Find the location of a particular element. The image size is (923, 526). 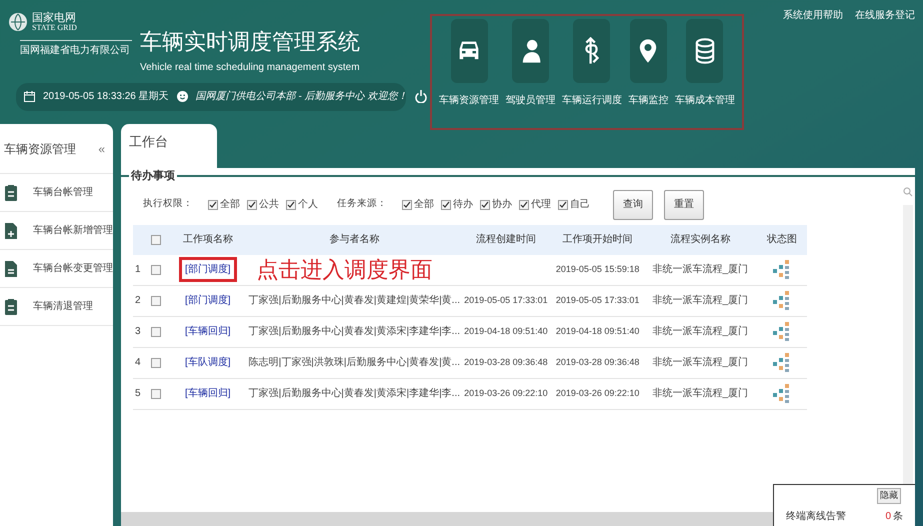

alert-label: 终端离线告警 is located at coordinates (816, 517).